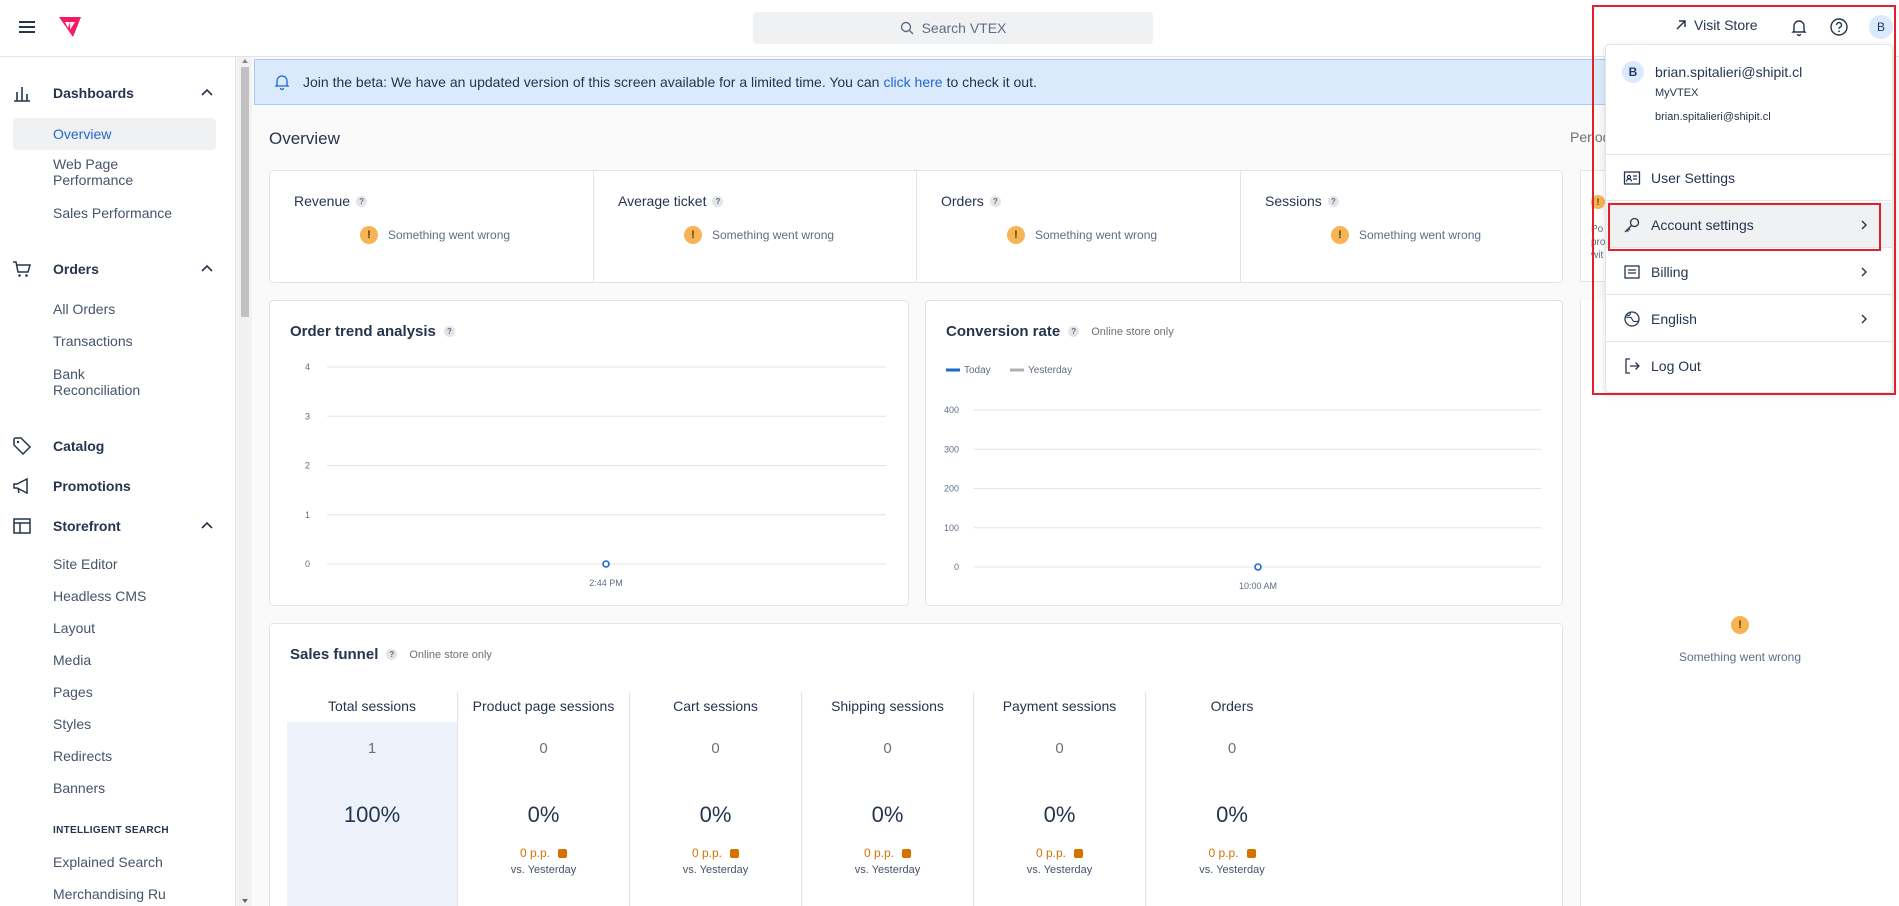  I want to click on sidebar-item-web-page-performance: Web Page Performance, so click(103, 172).